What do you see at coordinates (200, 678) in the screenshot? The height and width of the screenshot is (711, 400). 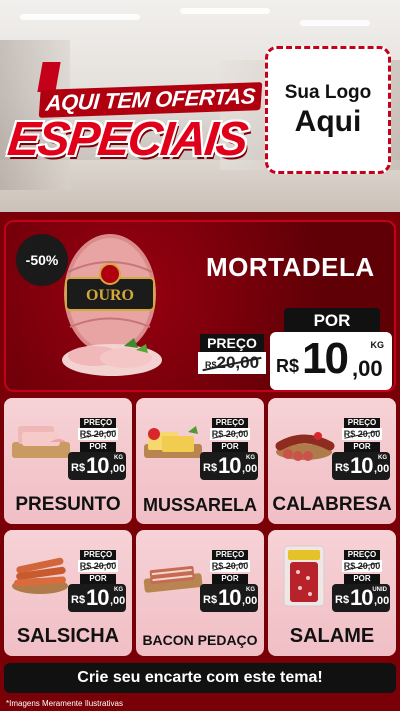 I see `cta-button: Crie seu encarte com este tema!` at bounding box center [200, 678].